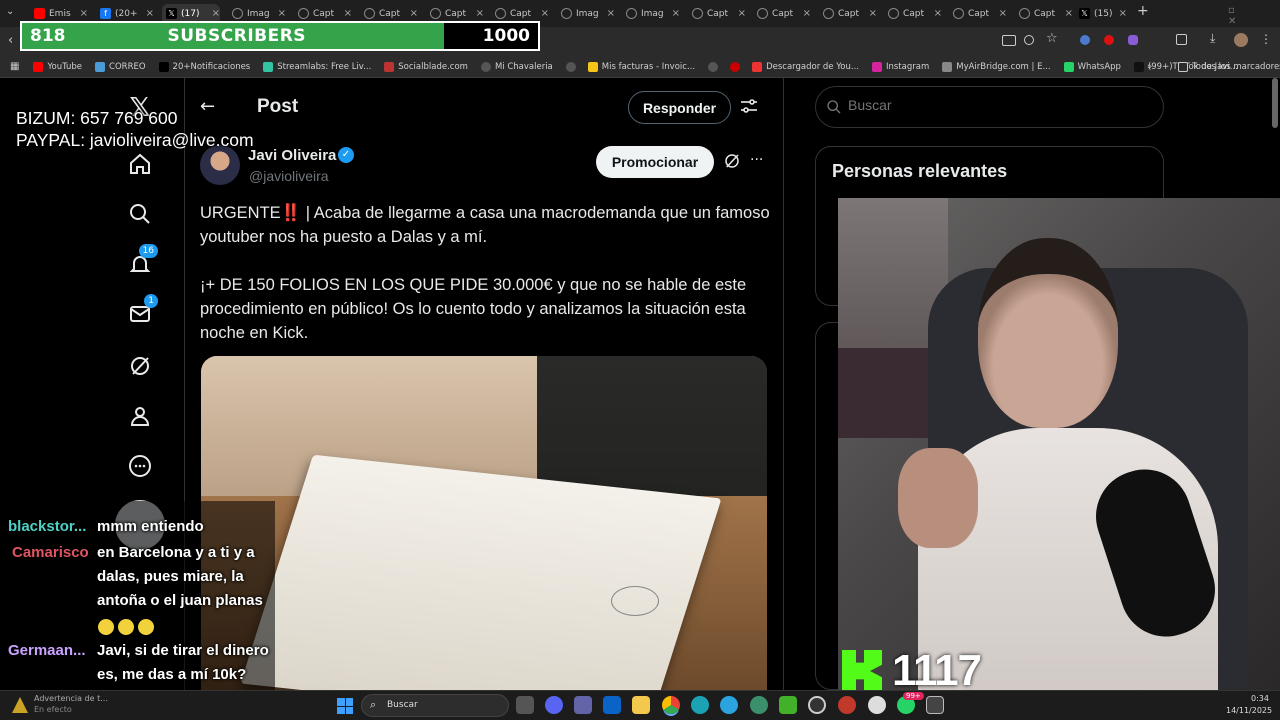  I want to click on explore-search-icon, so click(140, 214).